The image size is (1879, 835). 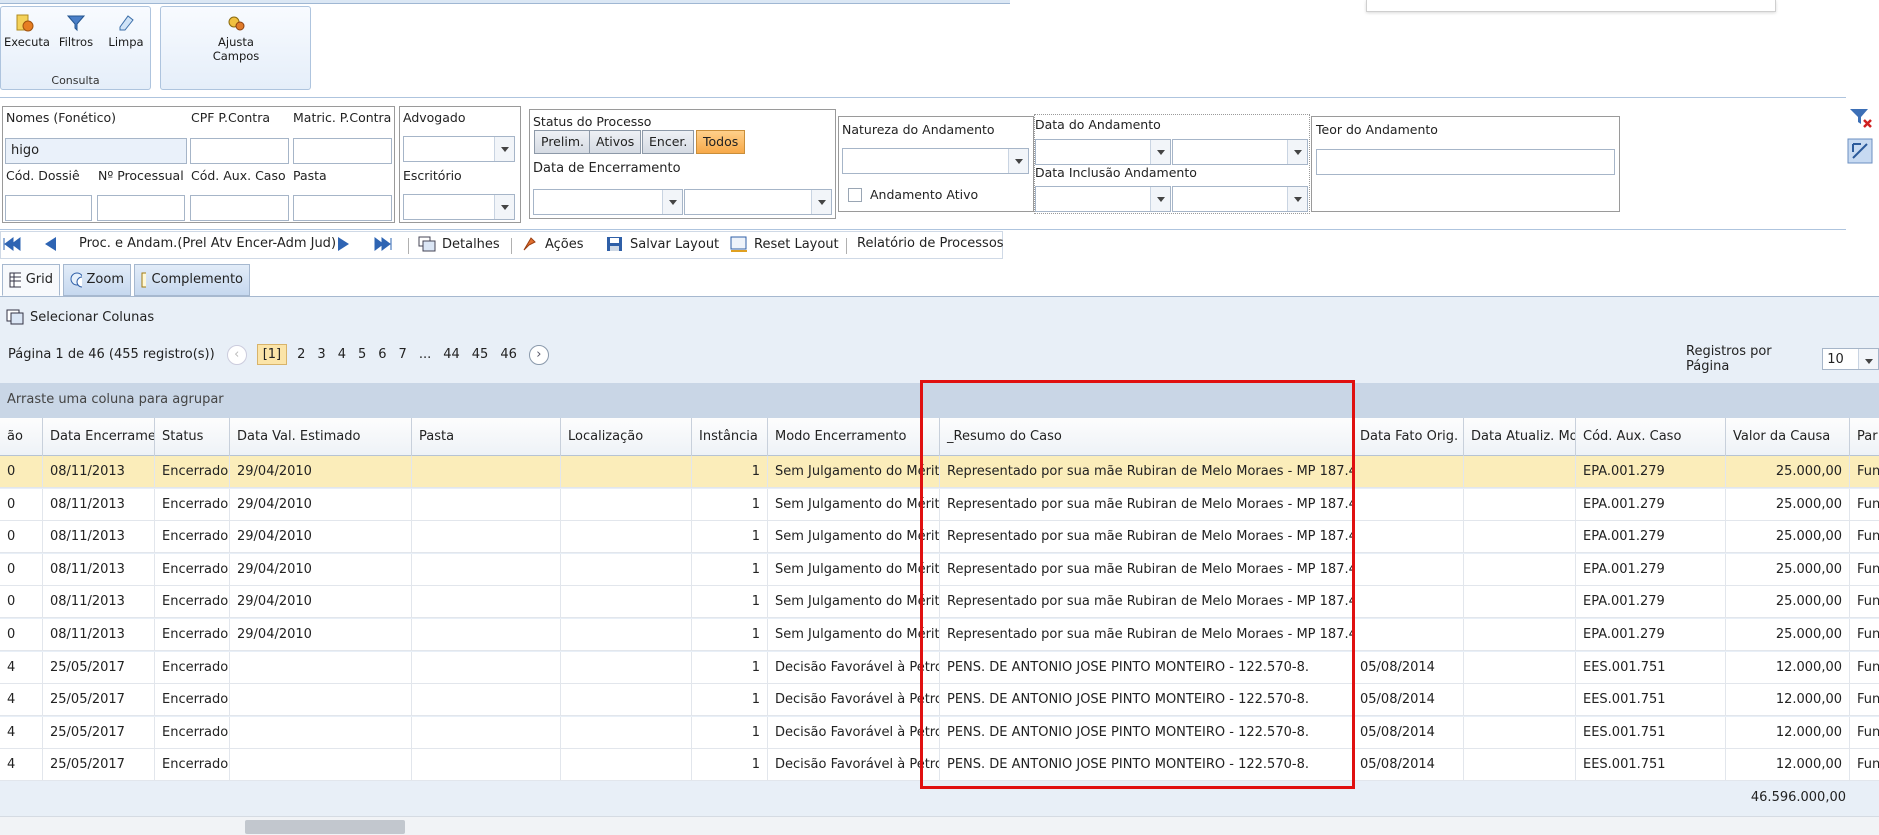 I want to click on matric-input, so click(x=342, y=151).